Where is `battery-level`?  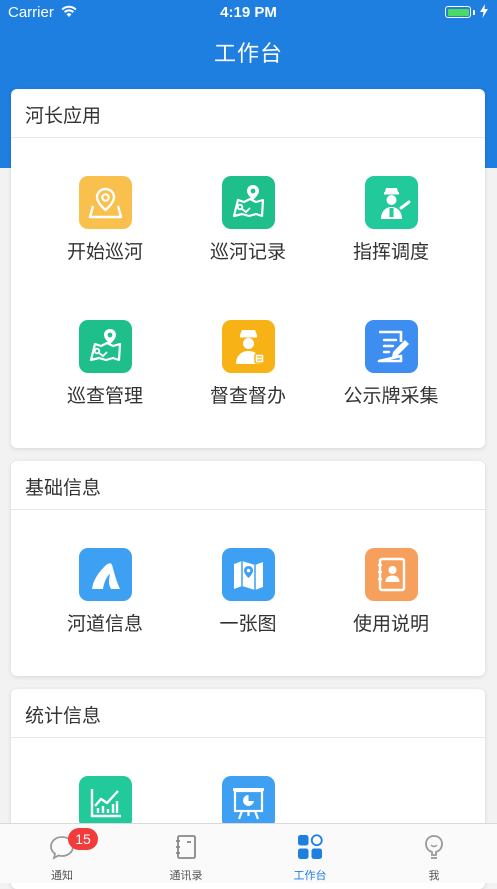
battery-level is located at coordinates (458, 12).